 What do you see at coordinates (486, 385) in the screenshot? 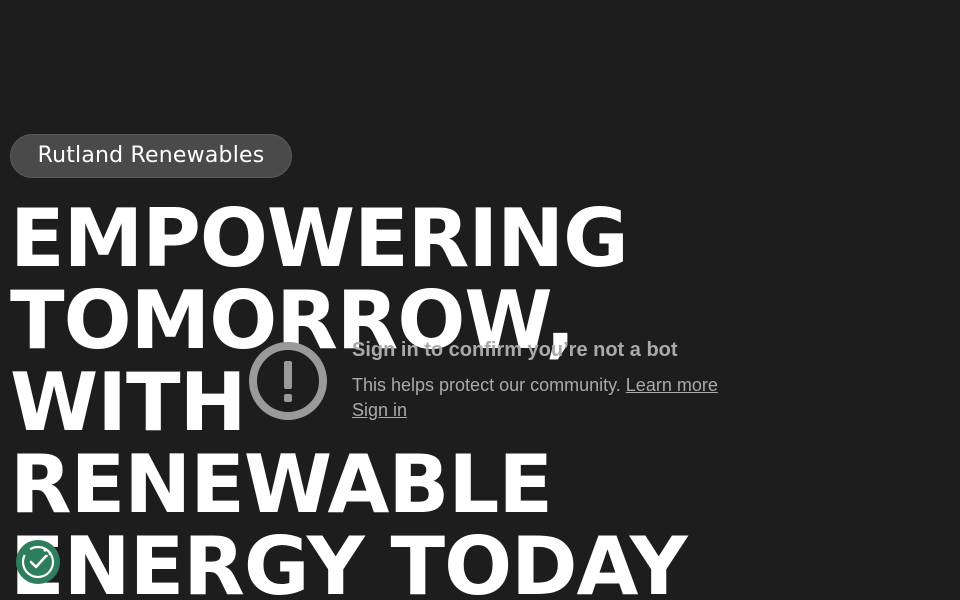
I see `bot-check-description-text: This helps protect our community.` at bounding box center [486, 385].